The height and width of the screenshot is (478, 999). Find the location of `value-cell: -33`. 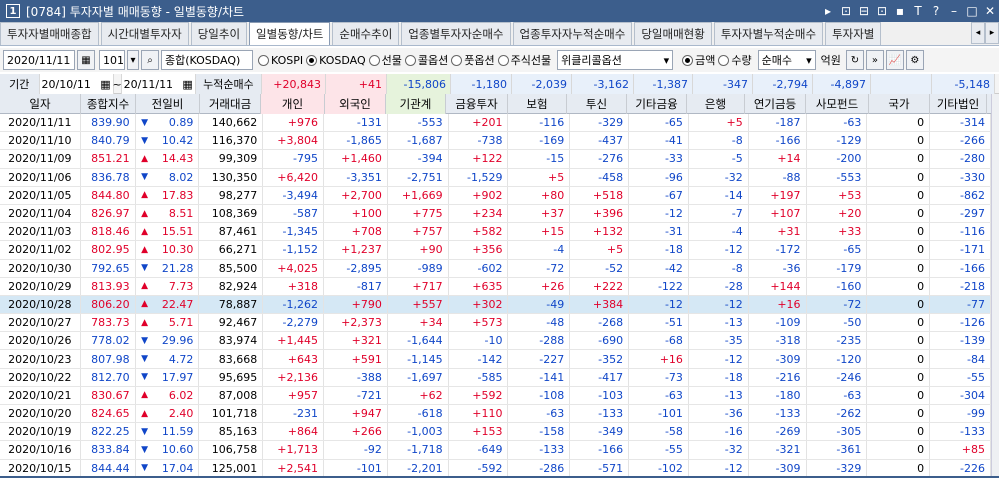

value-cell: -33 is located at coordinates (659, 159).